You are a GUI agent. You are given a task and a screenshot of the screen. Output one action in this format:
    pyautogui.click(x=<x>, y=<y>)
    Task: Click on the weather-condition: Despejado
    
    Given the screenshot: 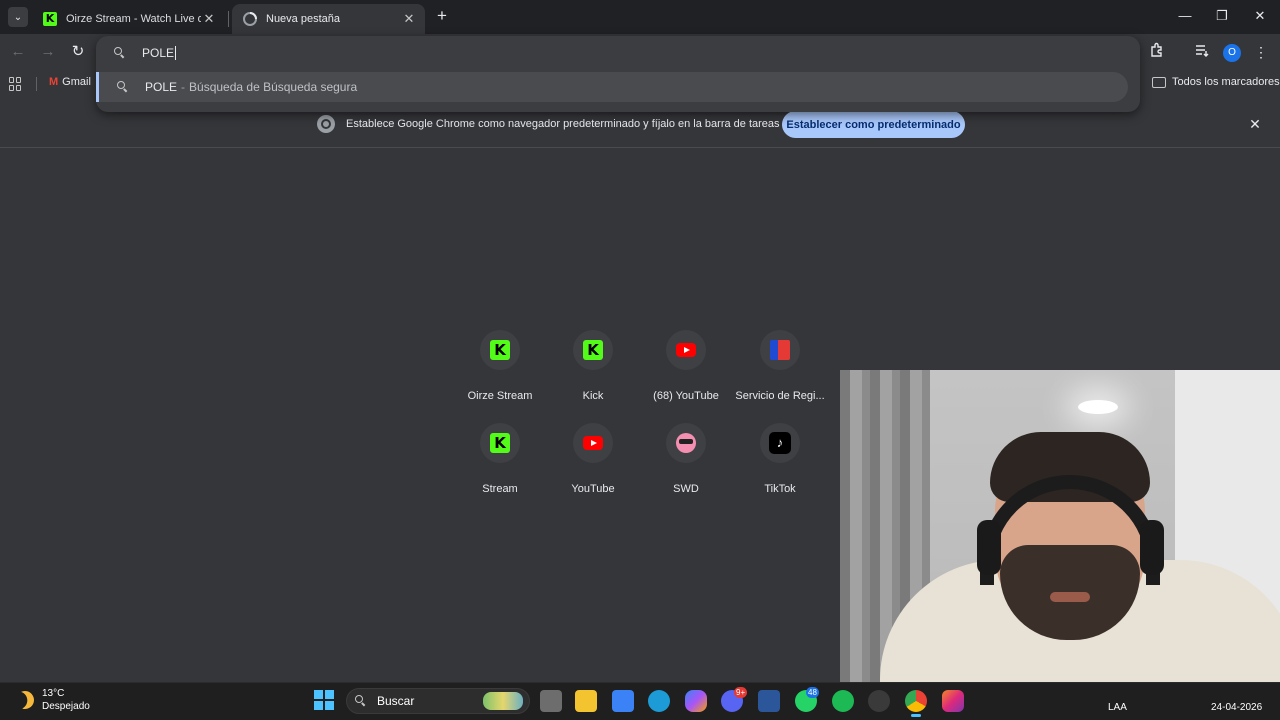 What is the action you would take?
    pyautogui.click(x=66, y=706)
    